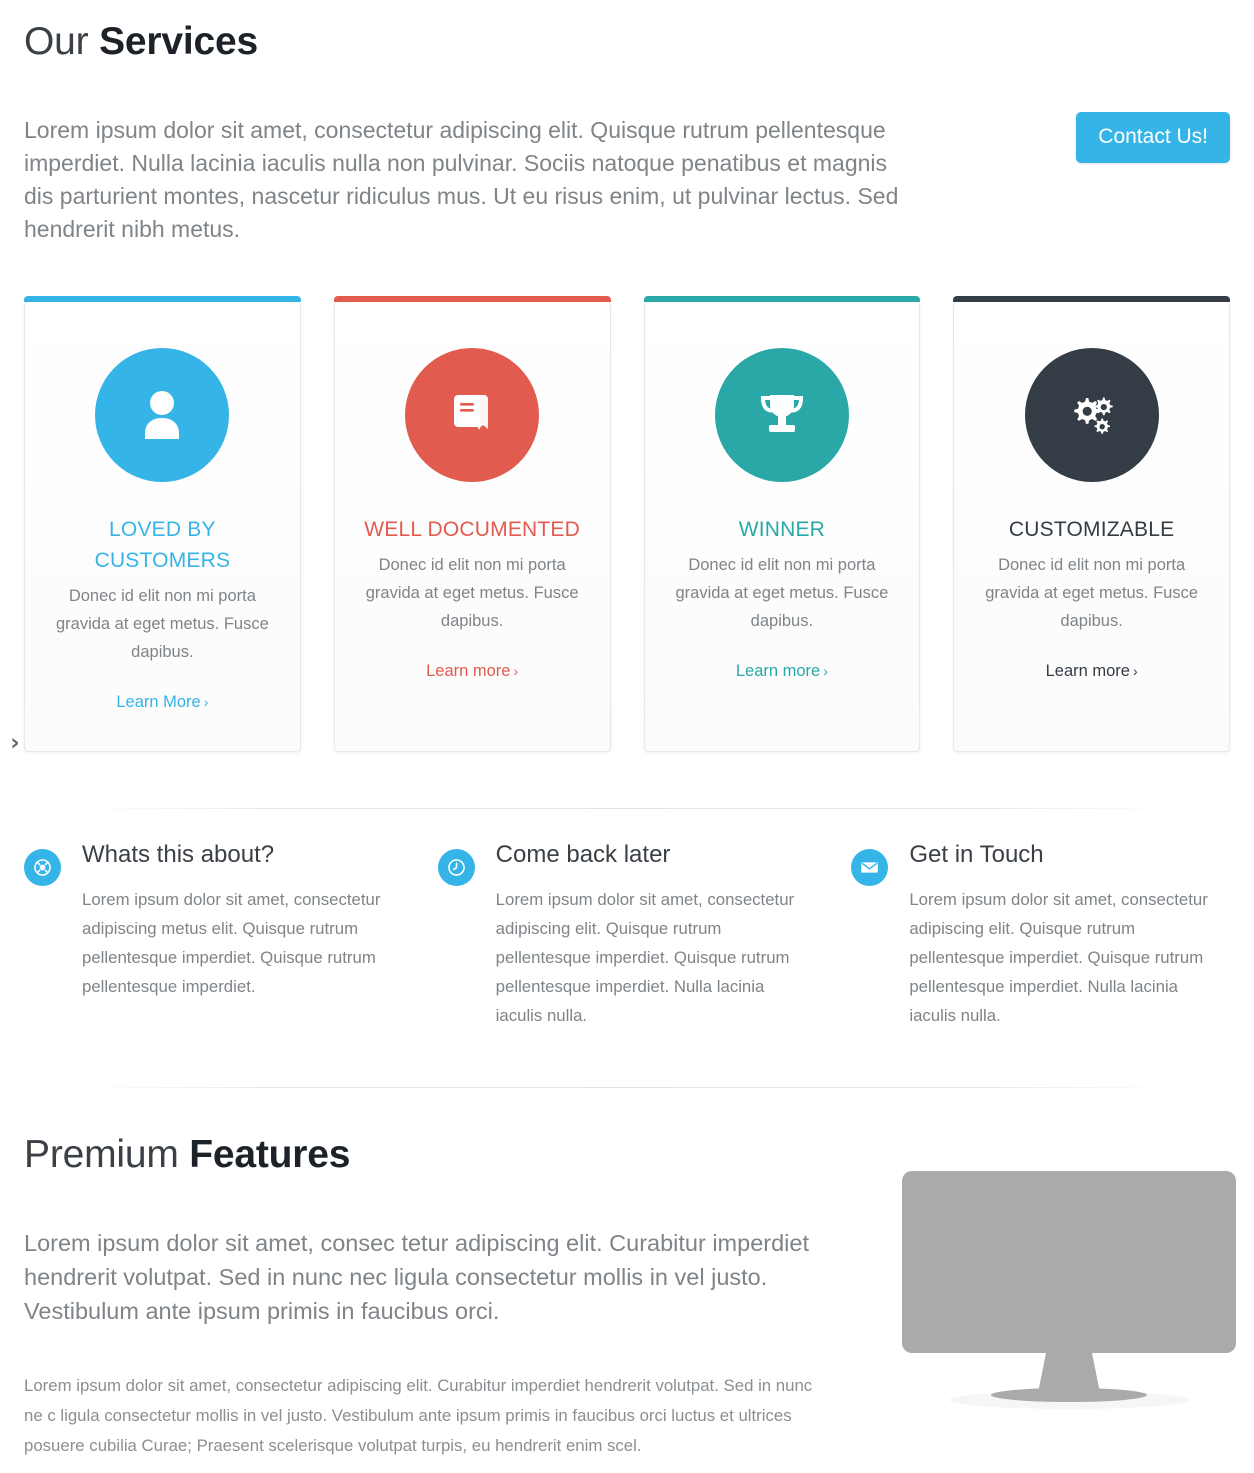  I want to click on info-heading: Whats this about?, so click(178, 854).